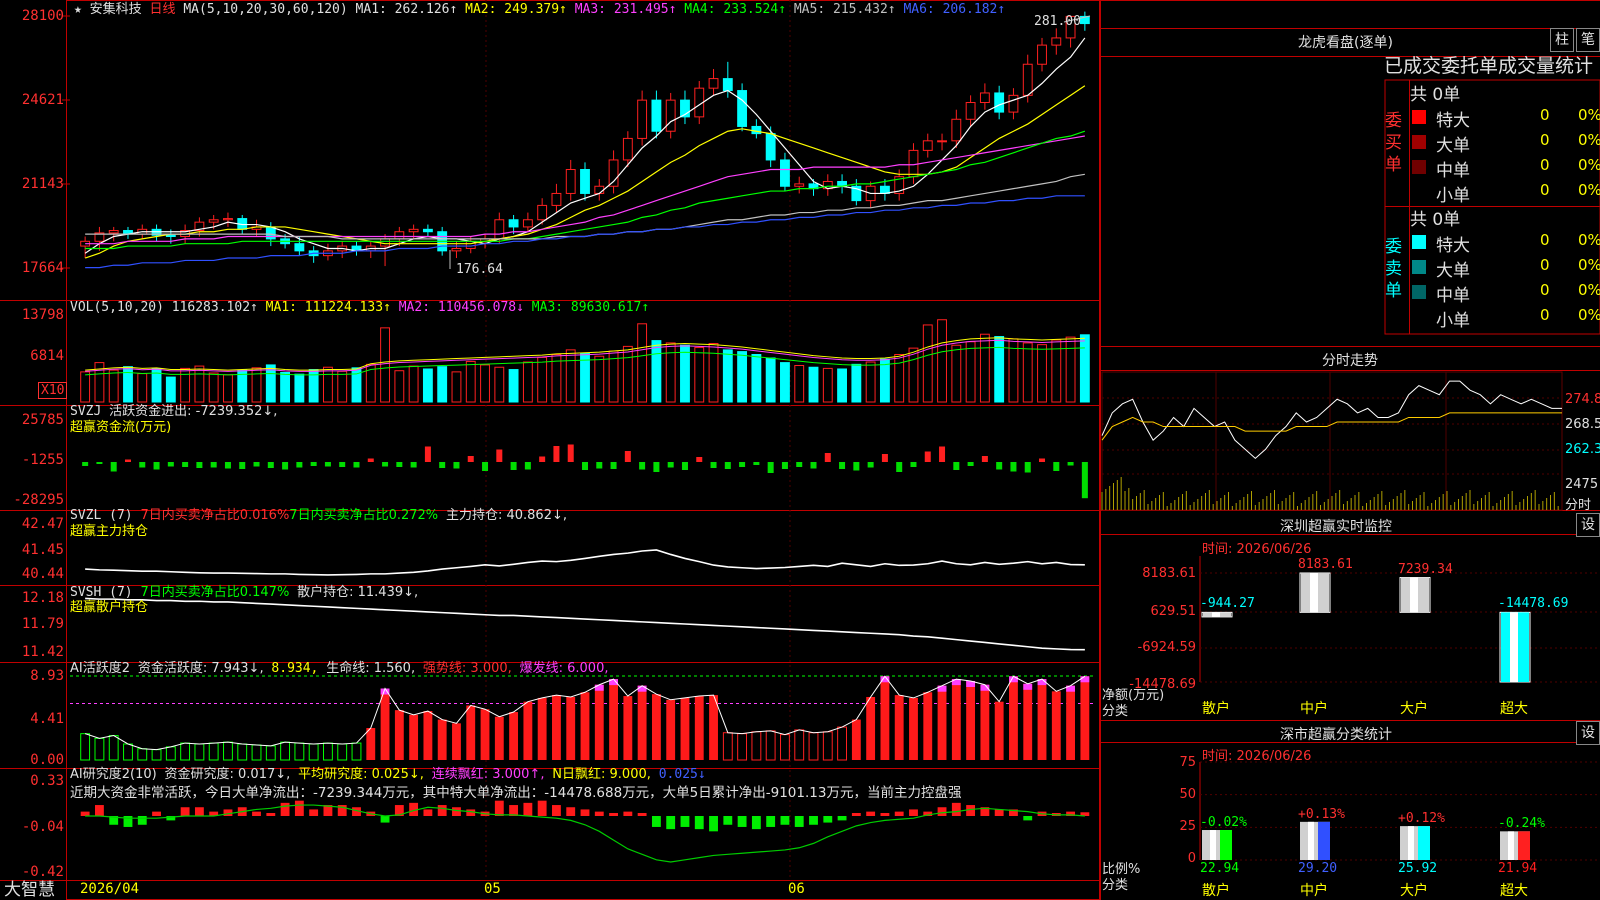  What do you see at coordinates (1418, 868) in the screenshot?
I see `classify-value-2: 25.92` at bounding box center [1418, 868].